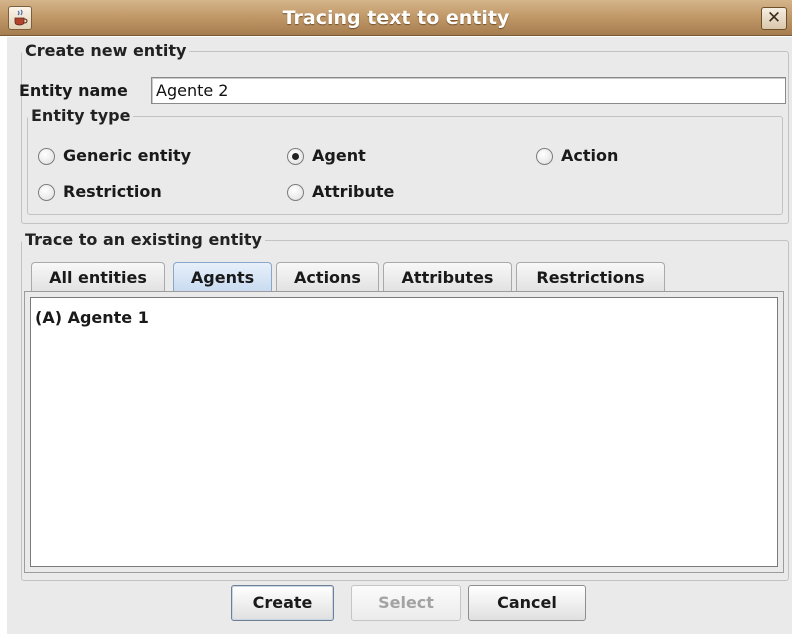 This screenshot has width=792, height=634. I want to click on radio-attribute: Attribute, so click(340, 192).